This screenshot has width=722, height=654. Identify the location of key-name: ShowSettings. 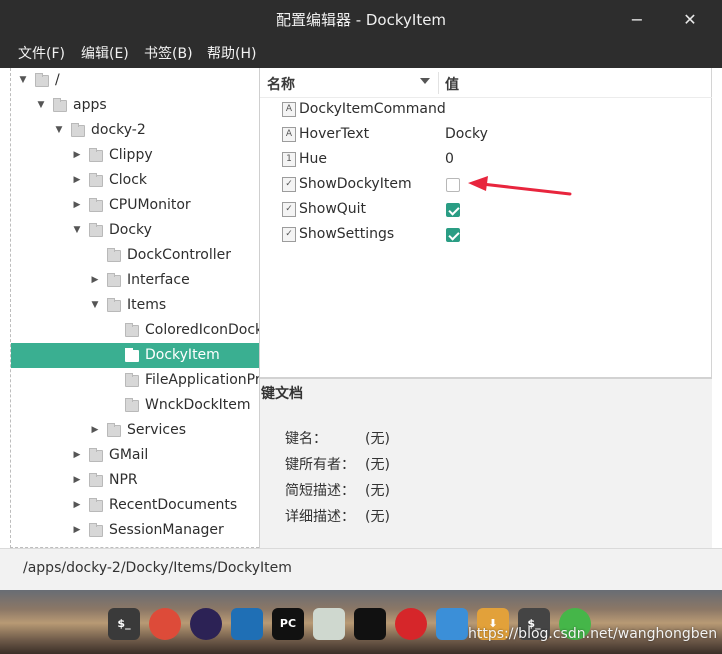
(347, 234).